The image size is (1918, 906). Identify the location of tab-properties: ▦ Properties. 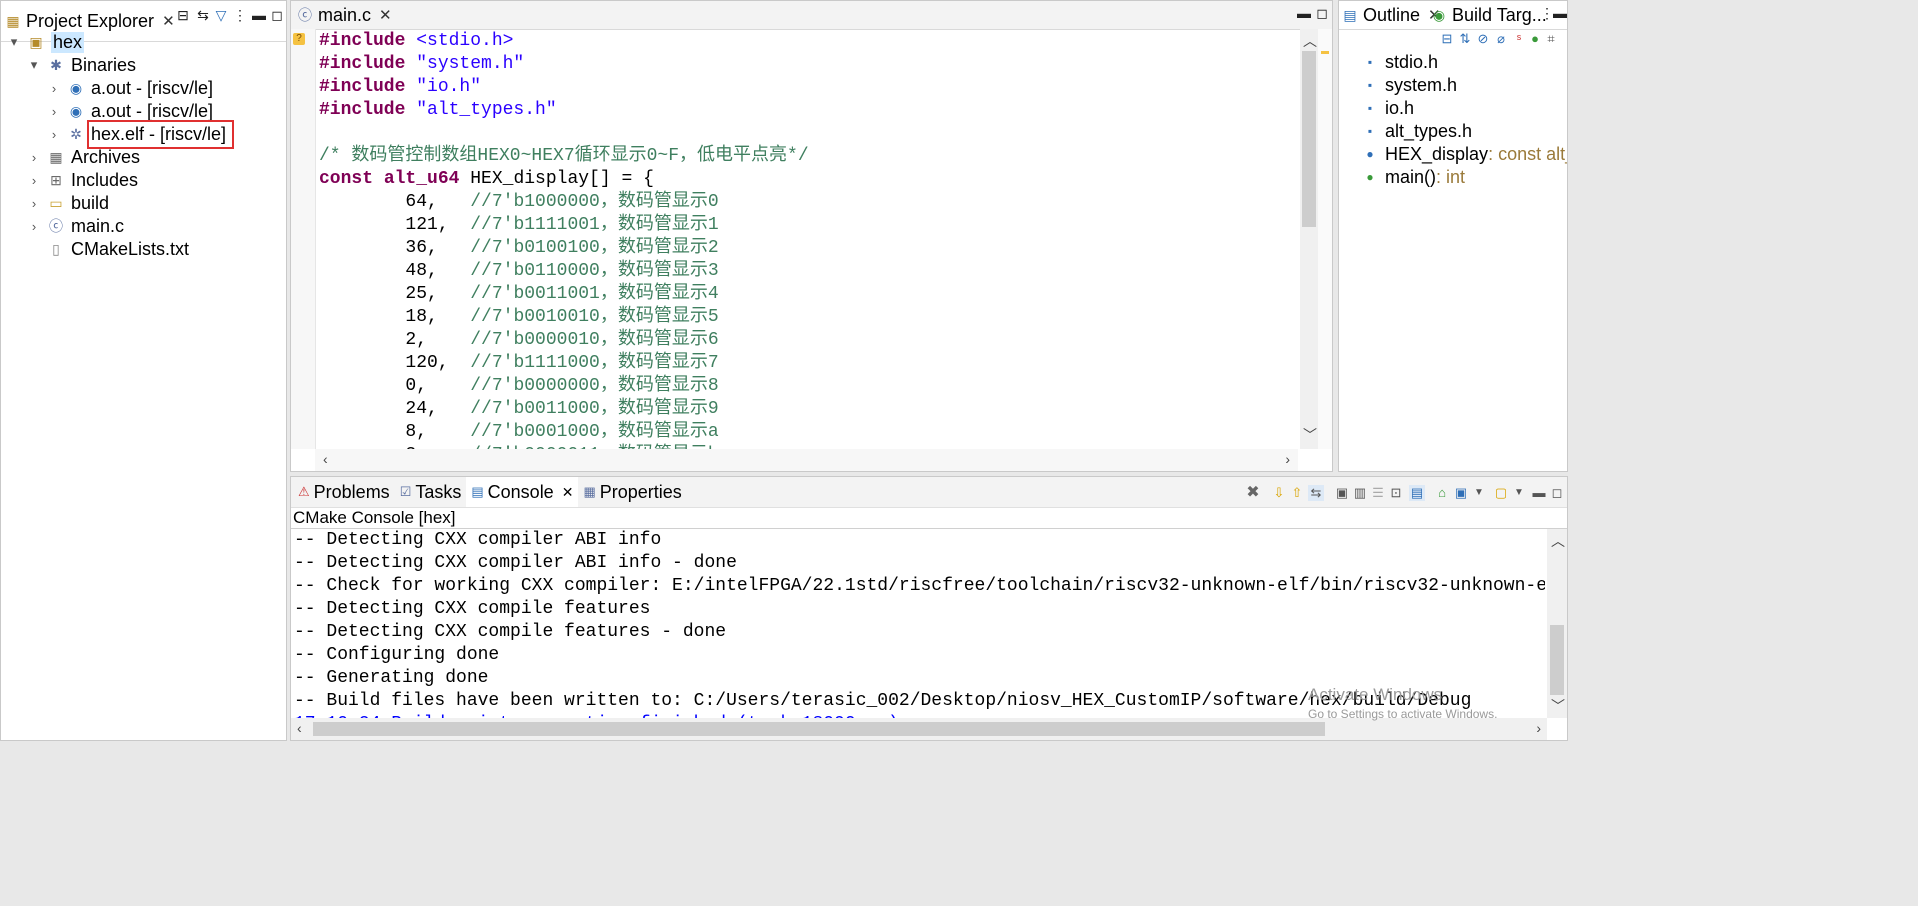
(632, 492).